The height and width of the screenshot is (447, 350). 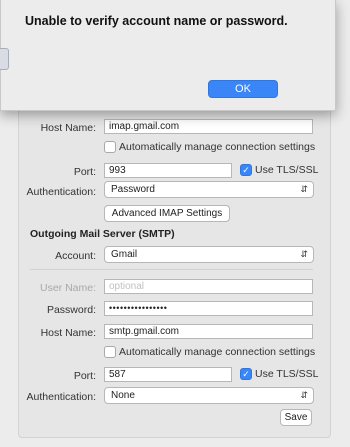 What do you see at coordinates (123, 395) in the screenshot?
I see `outgoing-auth-value: None` at bounding box center [123, 395].